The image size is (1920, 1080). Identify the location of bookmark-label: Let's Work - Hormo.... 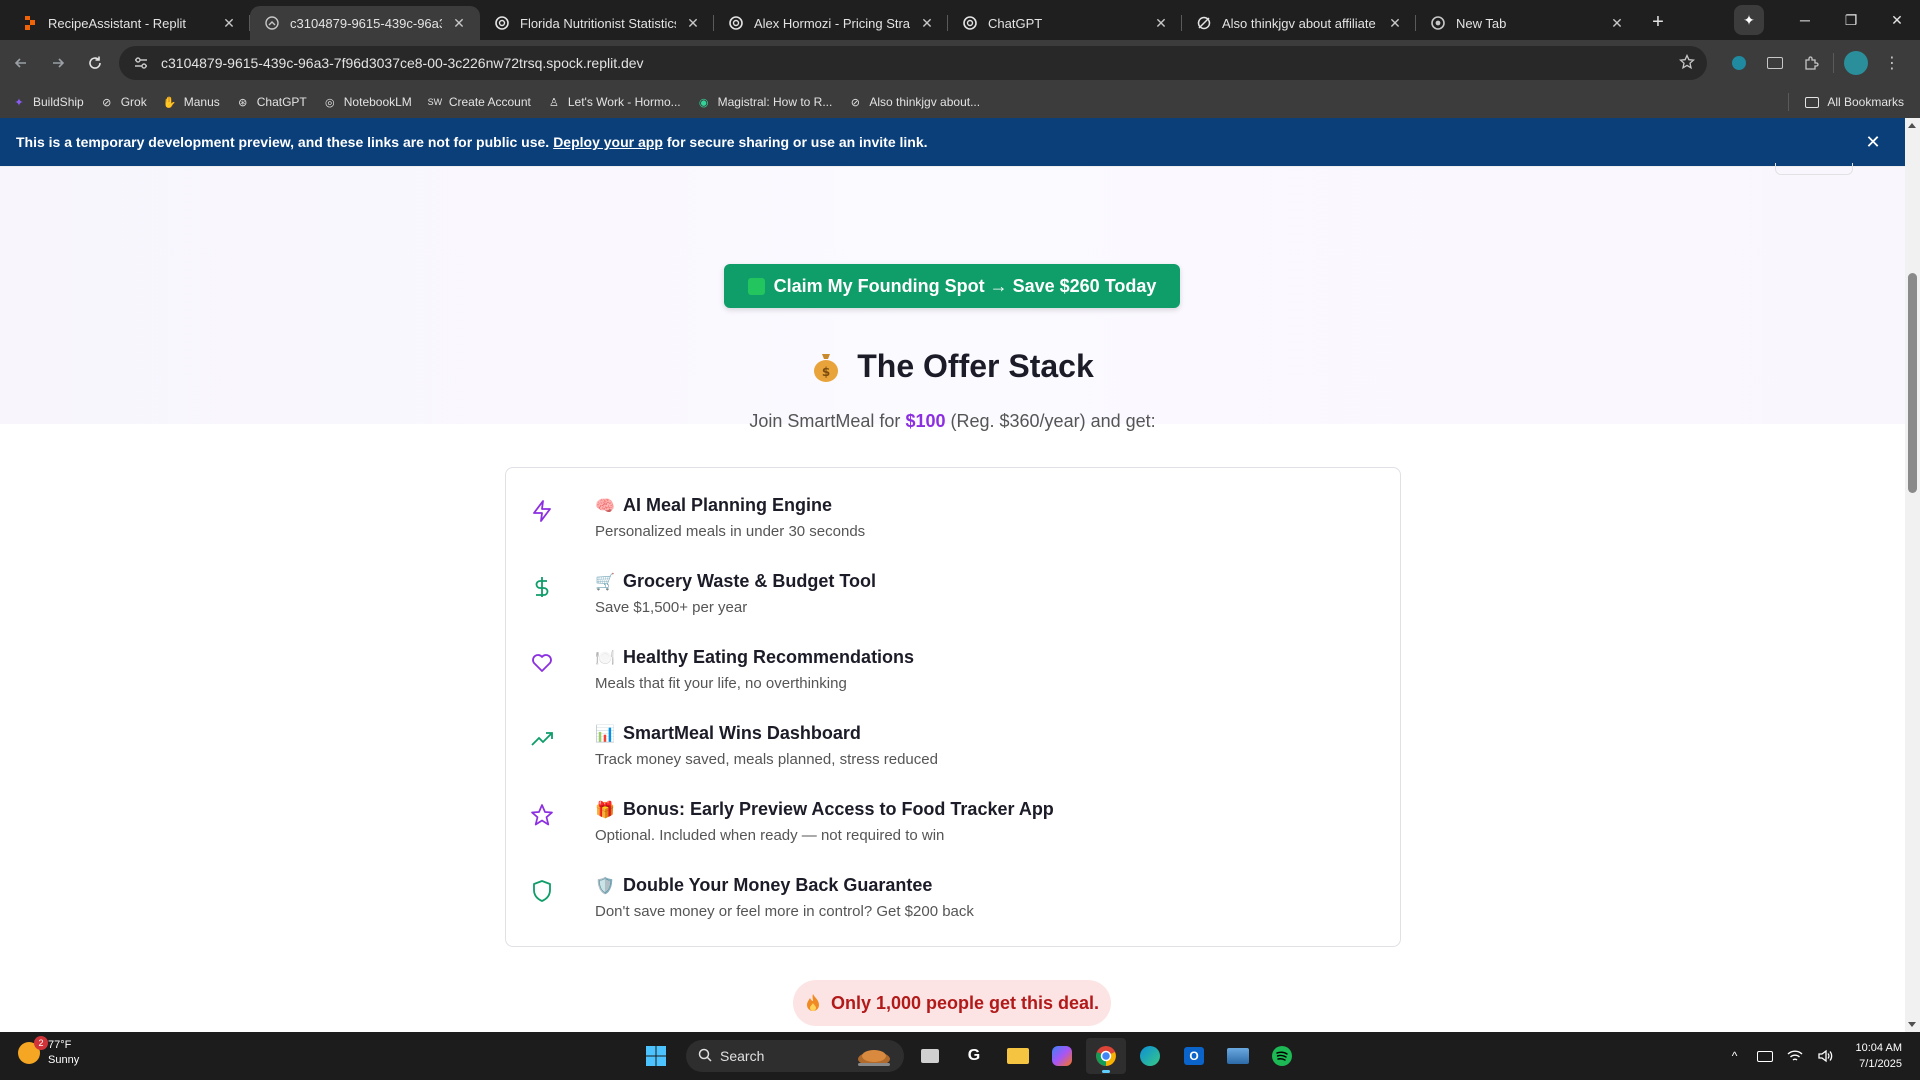
(624, 102).